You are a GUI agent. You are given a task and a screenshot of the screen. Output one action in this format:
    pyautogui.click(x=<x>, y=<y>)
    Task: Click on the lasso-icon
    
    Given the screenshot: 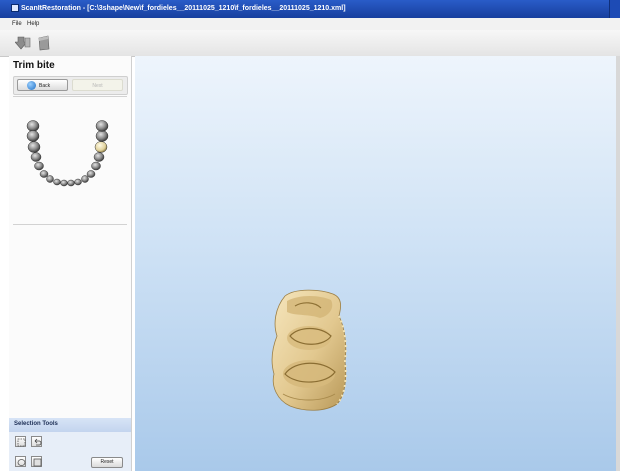 What is the action you would take?
    pyautogui.click(x=21, y=462)
    